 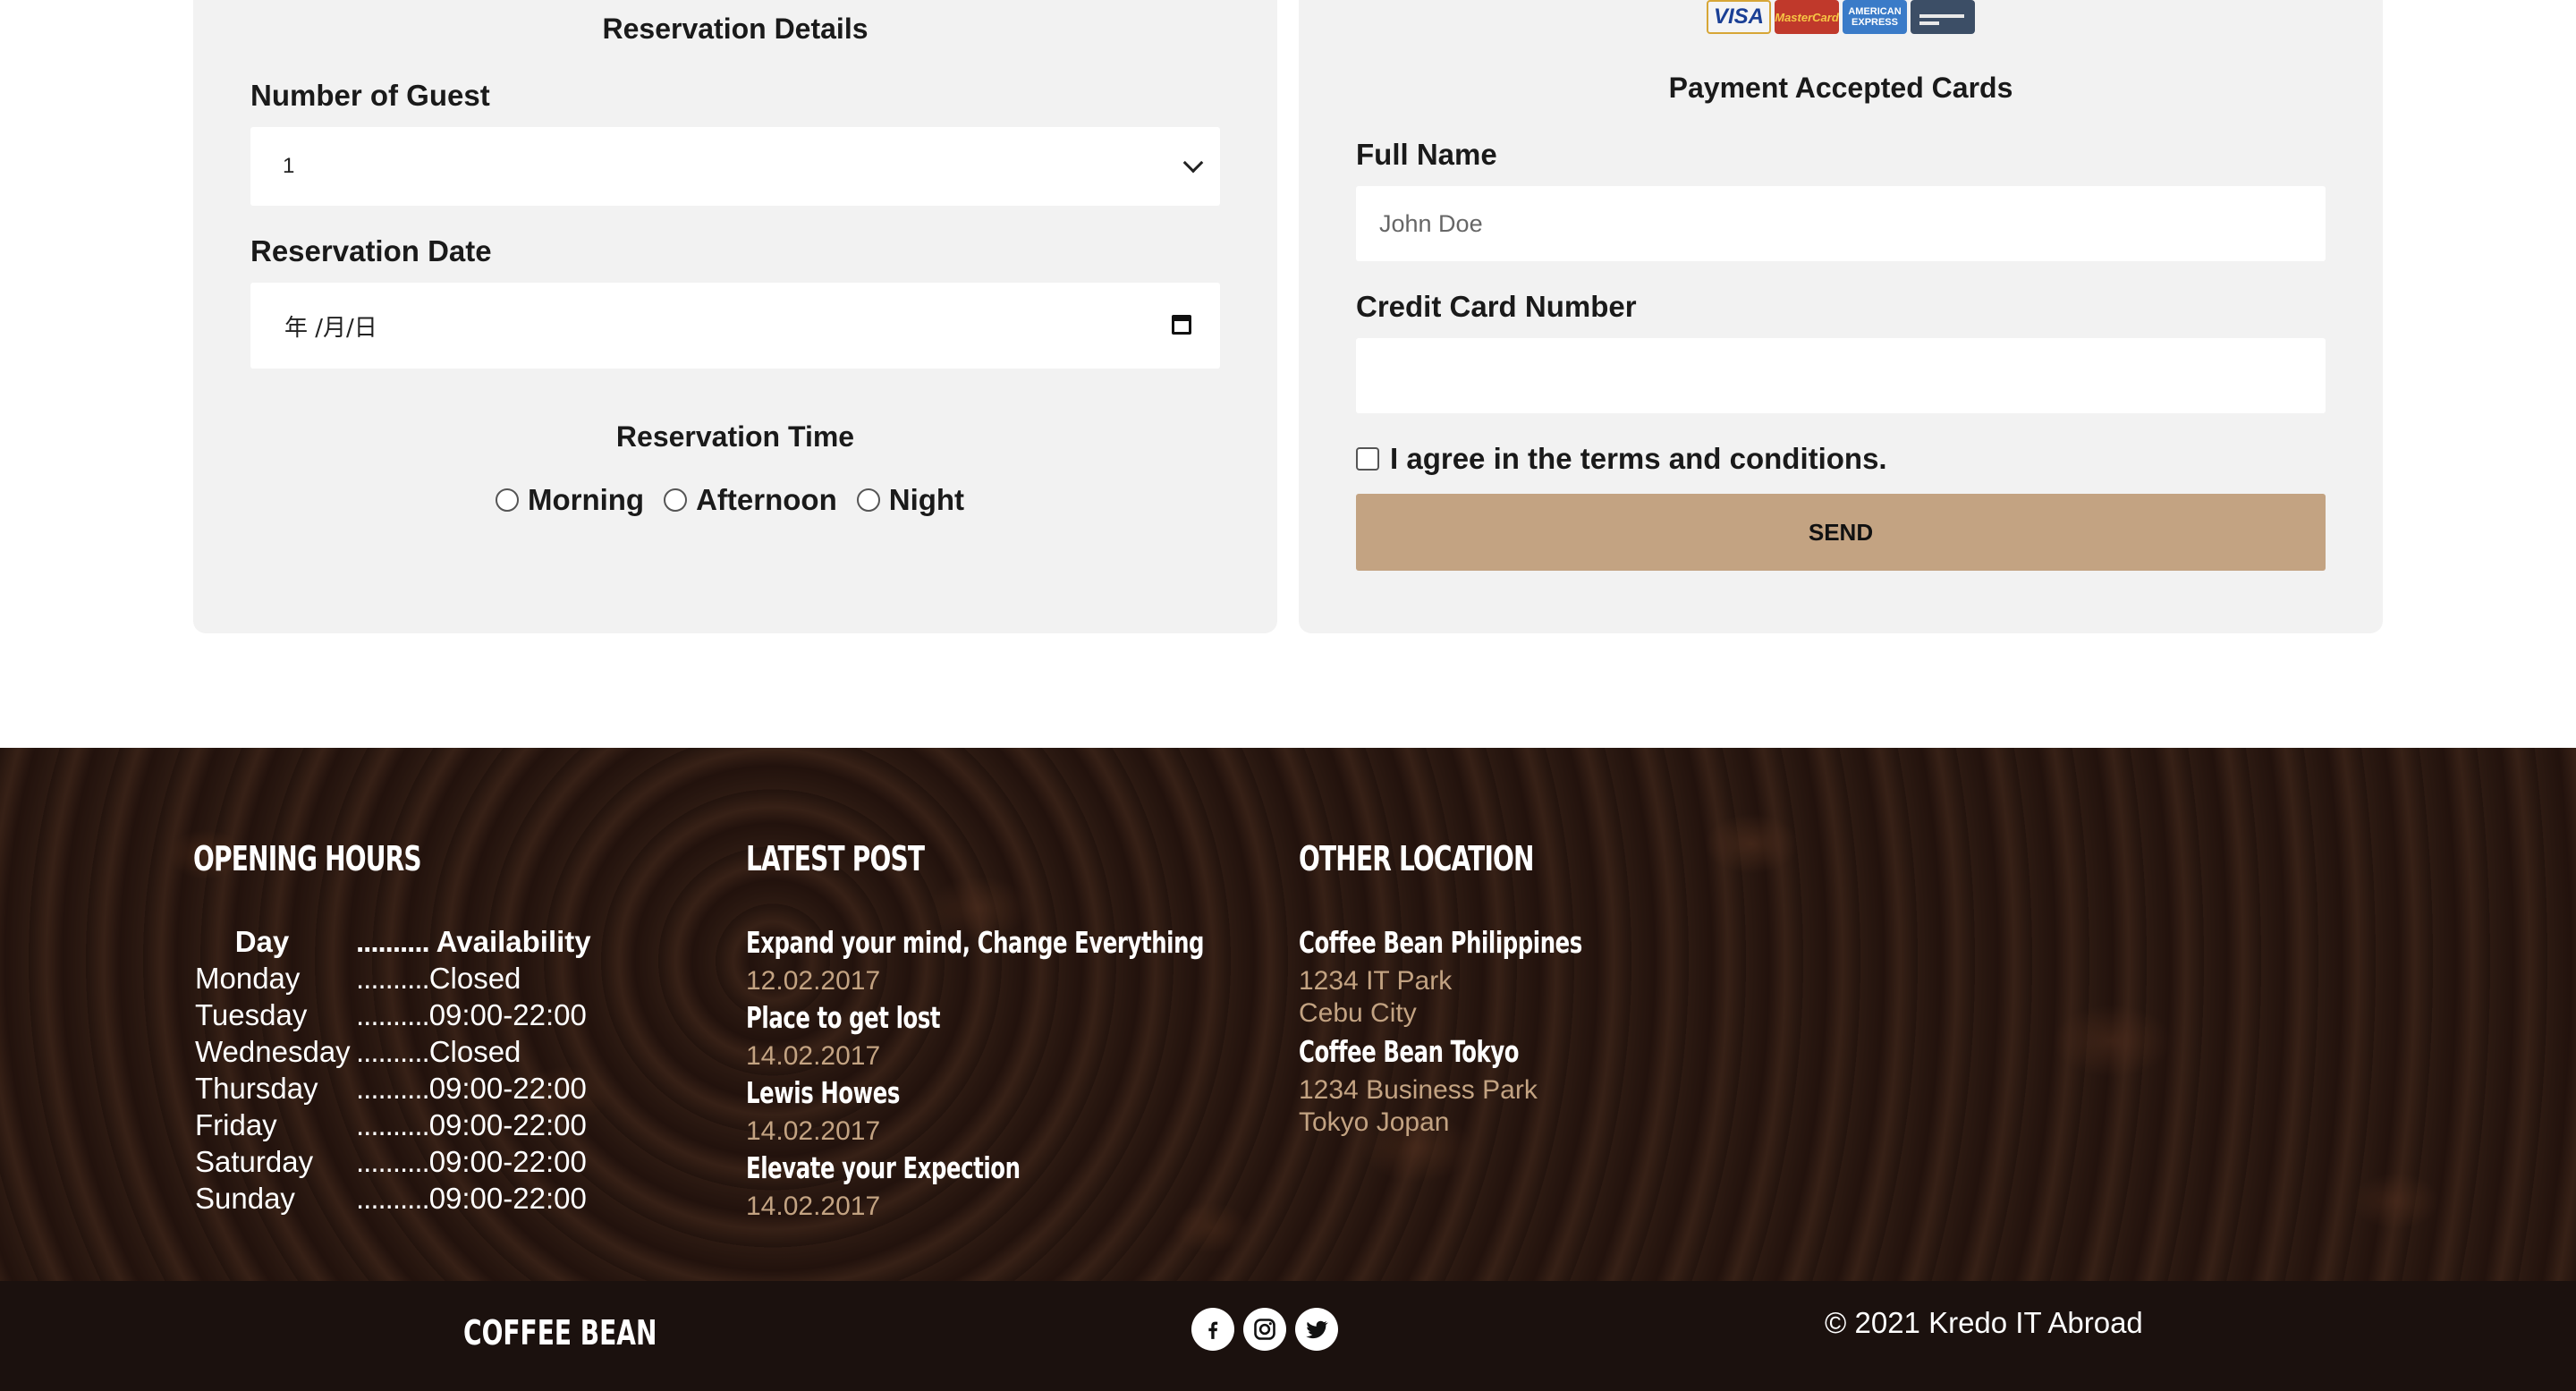 I want to click on table-row: Wednesday ..........Closed, so click(x=358, y=1051).